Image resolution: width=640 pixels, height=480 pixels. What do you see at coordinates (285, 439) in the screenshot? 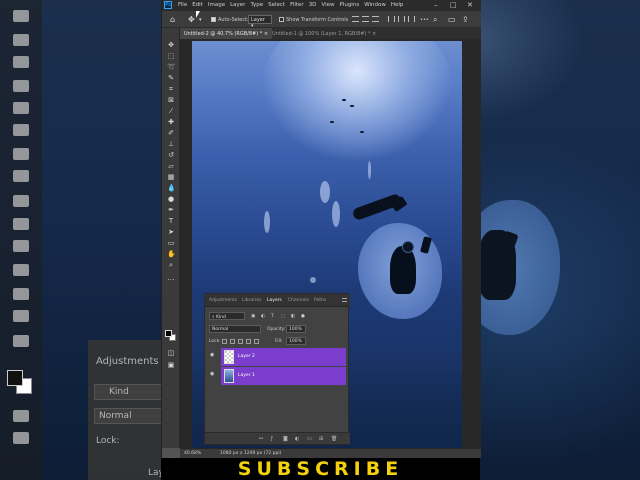
I see `add-mask-icon: ◙` at bounding box center [285, 439].